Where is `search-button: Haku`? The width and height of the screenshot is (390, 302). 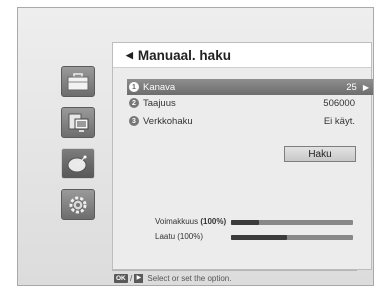
search-button: Haku is located at coordinates (320, 154).